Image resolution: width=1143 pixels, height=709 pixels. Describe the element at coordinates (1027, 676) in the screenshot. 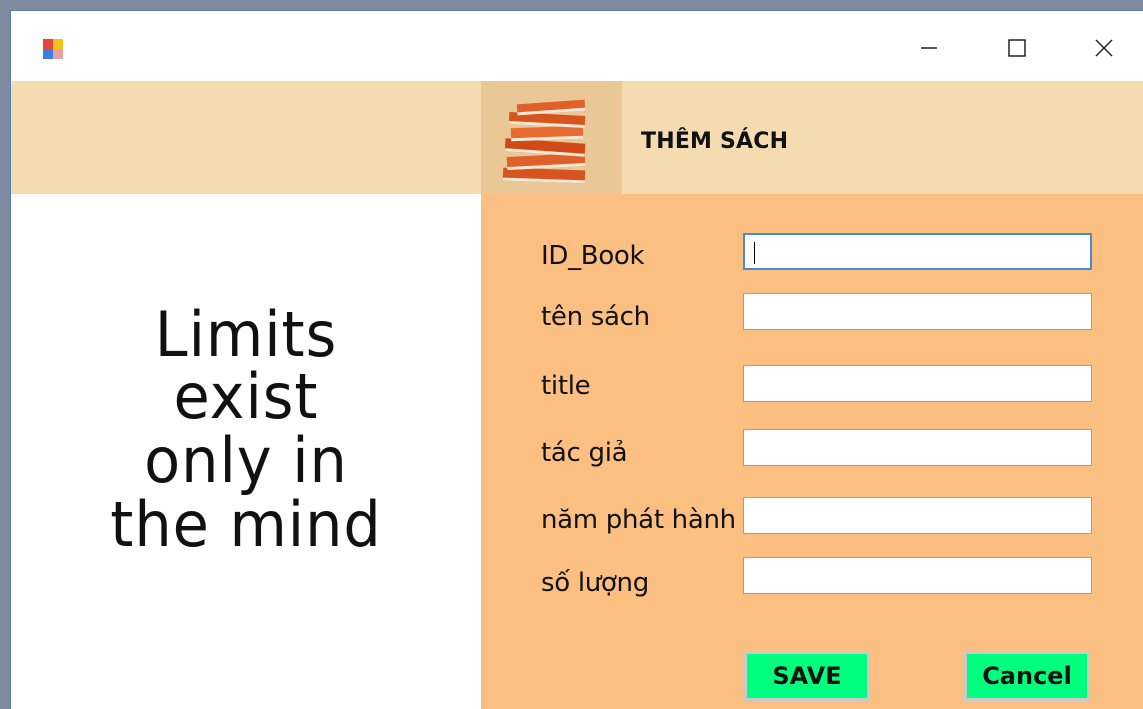

I see `cancel-button: Cancel` at that location.